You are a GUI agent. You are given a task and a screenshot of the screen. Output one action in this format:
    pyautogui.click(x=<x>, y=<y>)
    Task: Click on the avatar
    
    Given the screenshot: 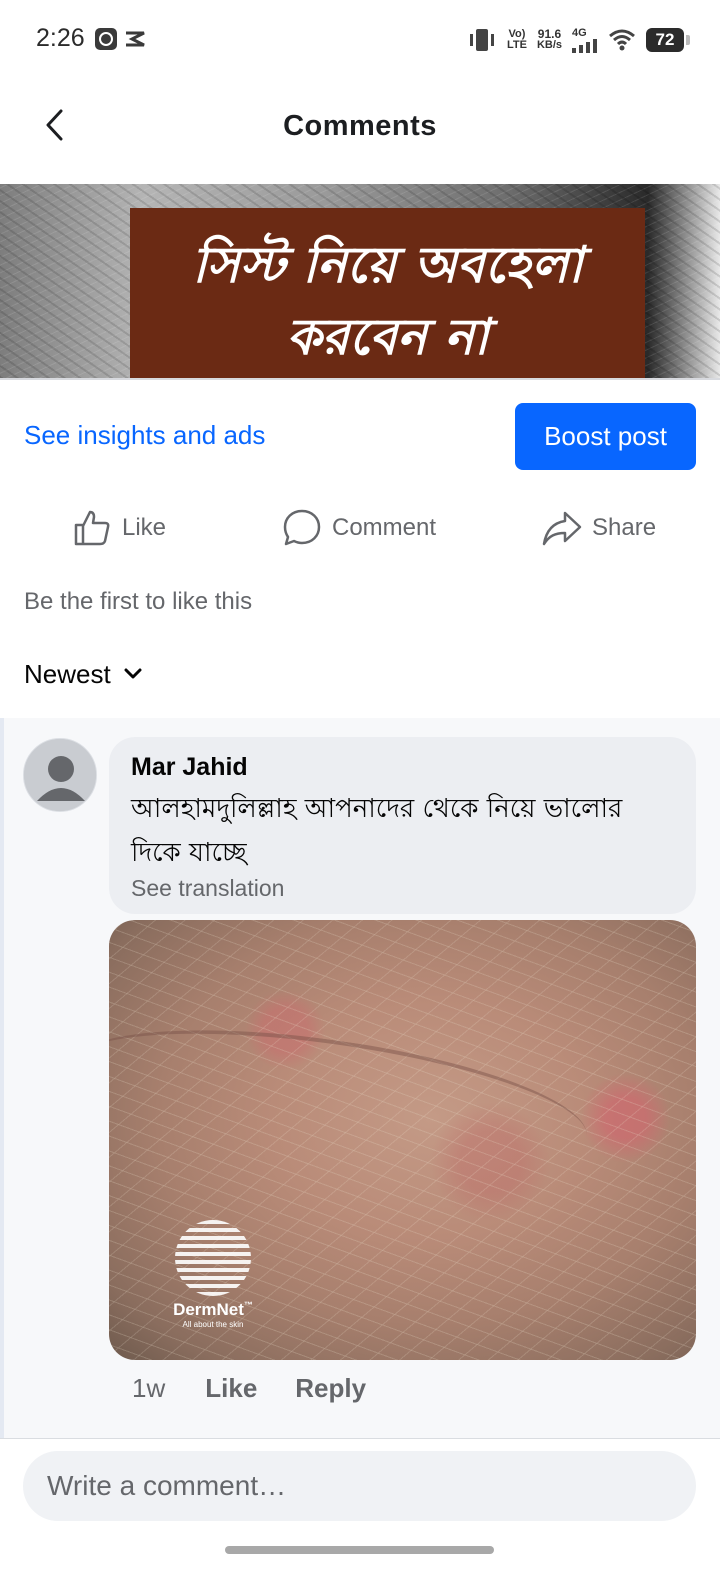 What is the action you would take?
    pyautogui.click(x=60, y=775)
    